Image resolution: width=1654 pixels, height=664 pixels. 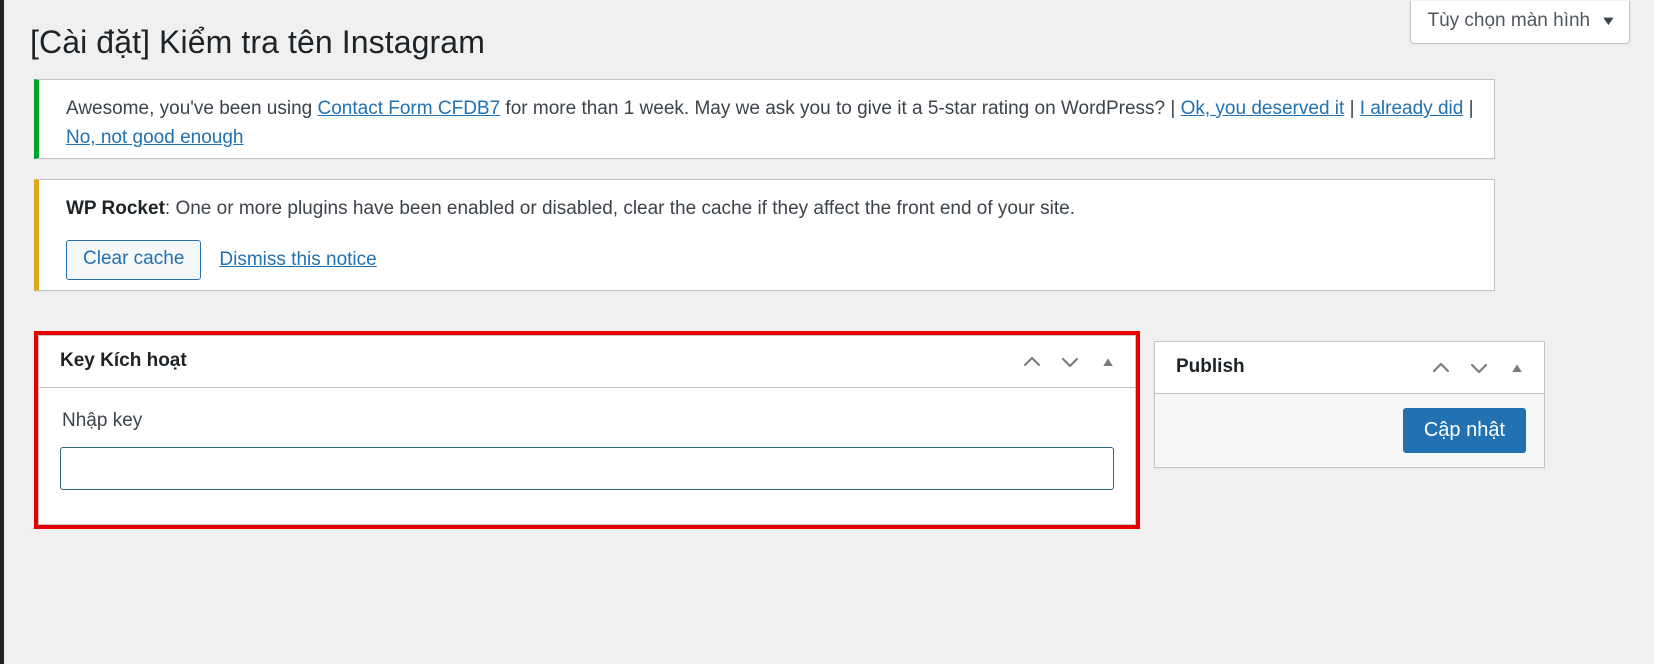 What do you see at coordinates (1210, 367) in the screenshot?
I see `postbox-title-publish: Publish` at bounding box center [1210, 367].